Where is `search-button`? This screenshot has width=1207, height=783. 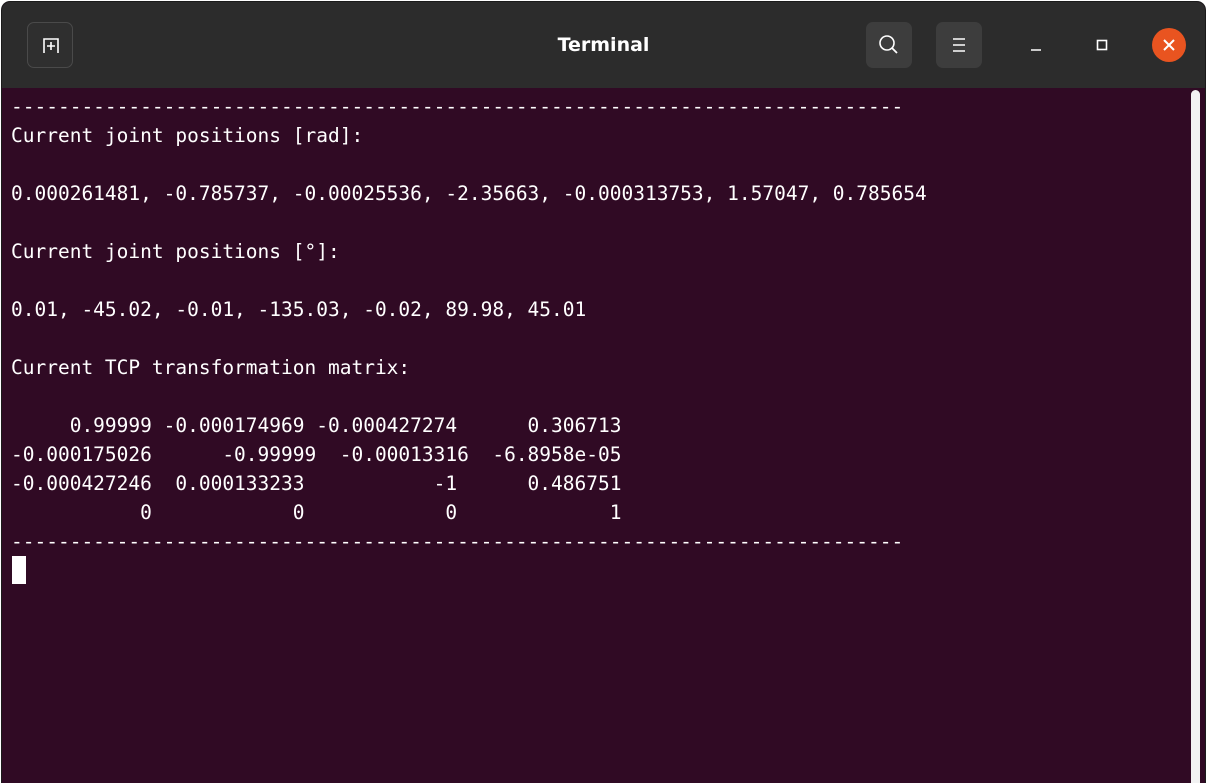 search-button is located at coordinates (889, 45).